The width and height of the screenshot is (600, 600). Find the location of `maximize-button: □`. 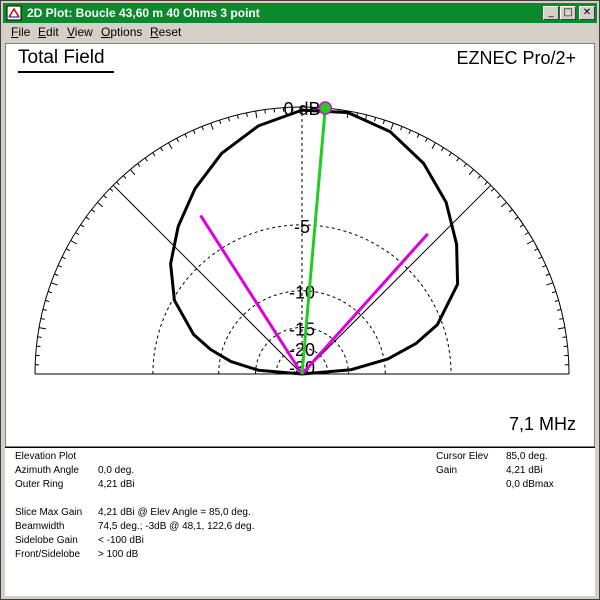

maximize-button: □ is located at coordinates (568, 13).